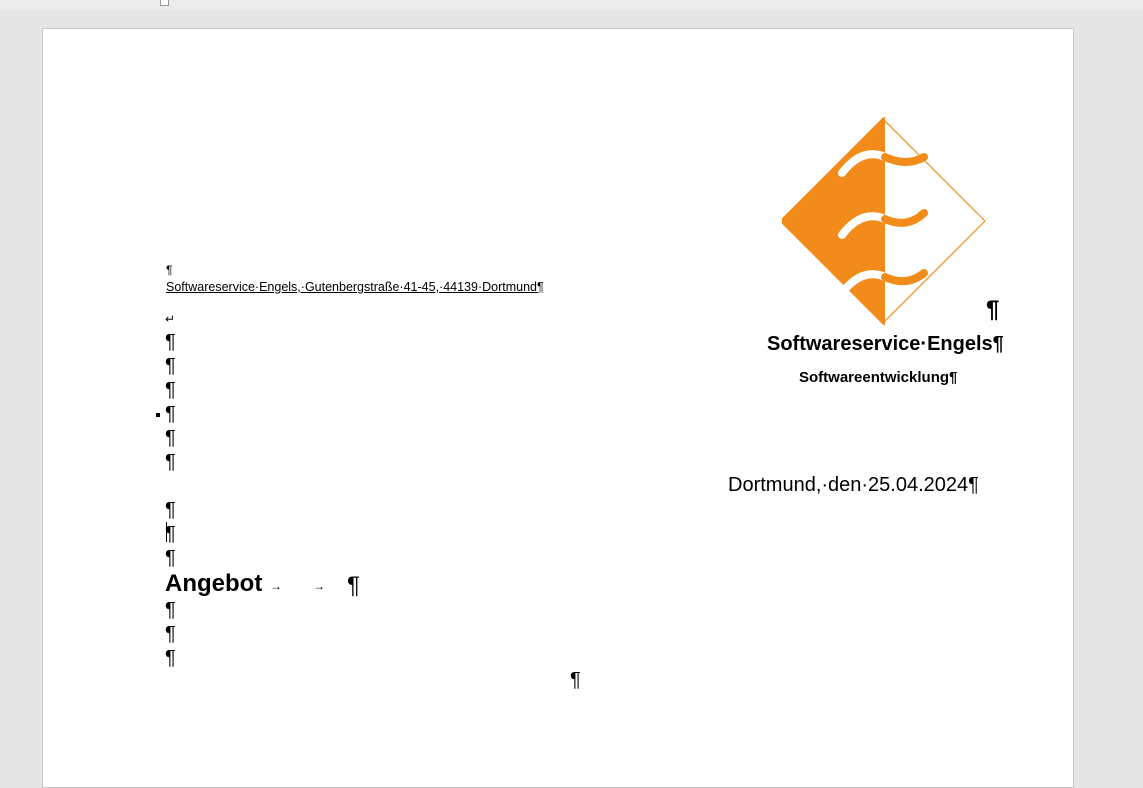 The image size is (1143, 788). What do you see at coordinates (885, 344) in the screenshot?
I see `company-name: Softwareservice·Engels¶` at bounding box center [885, 344].